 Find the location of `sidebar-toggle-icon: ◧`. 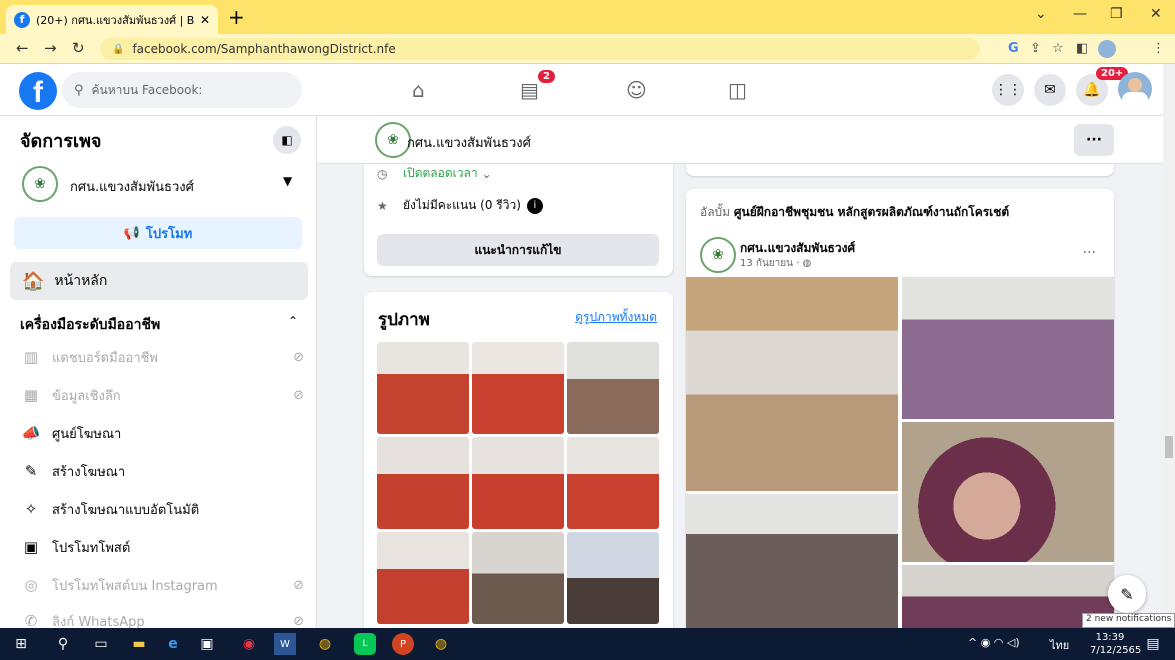

sidebar-toggle-icon: ◧ is located at coordinates (287, 140).